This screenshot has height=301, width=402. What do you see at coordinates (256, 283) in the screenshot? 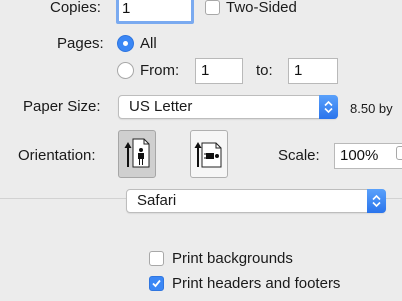
I see `print-headers-footers-label: Print headers and footers` at bounding box center [256, 283].